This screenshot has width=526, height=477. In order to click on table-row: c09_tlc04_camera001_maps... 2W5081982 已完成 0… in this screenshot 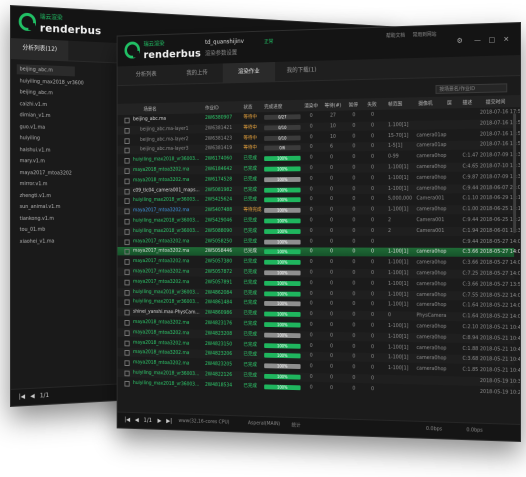, I will do `click(319, 189)`.